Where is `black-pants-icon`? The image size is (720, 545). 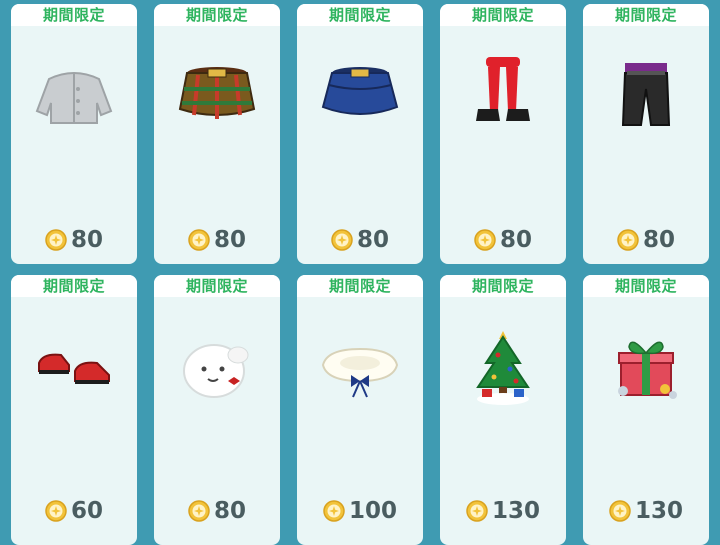 black-pants-icon is located at coordinates (646, 94).